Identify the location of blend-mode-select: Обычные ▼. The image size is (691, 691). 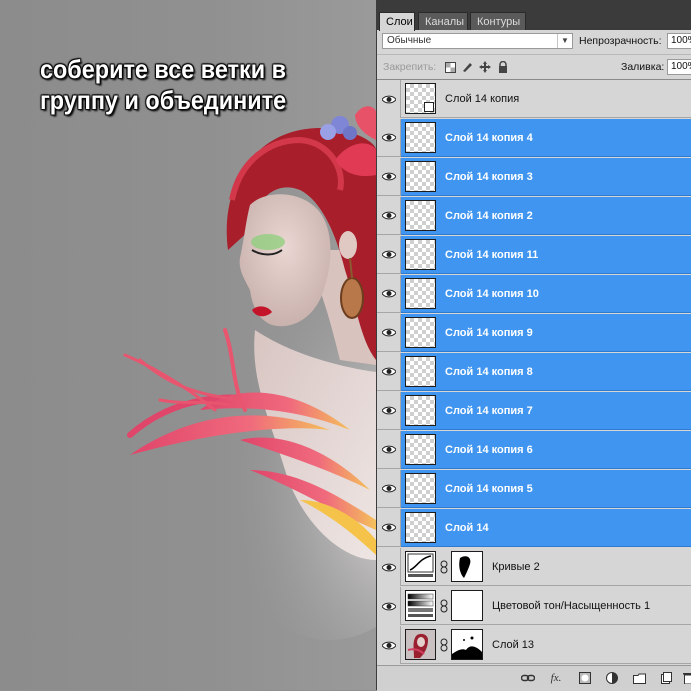
(477, 41).